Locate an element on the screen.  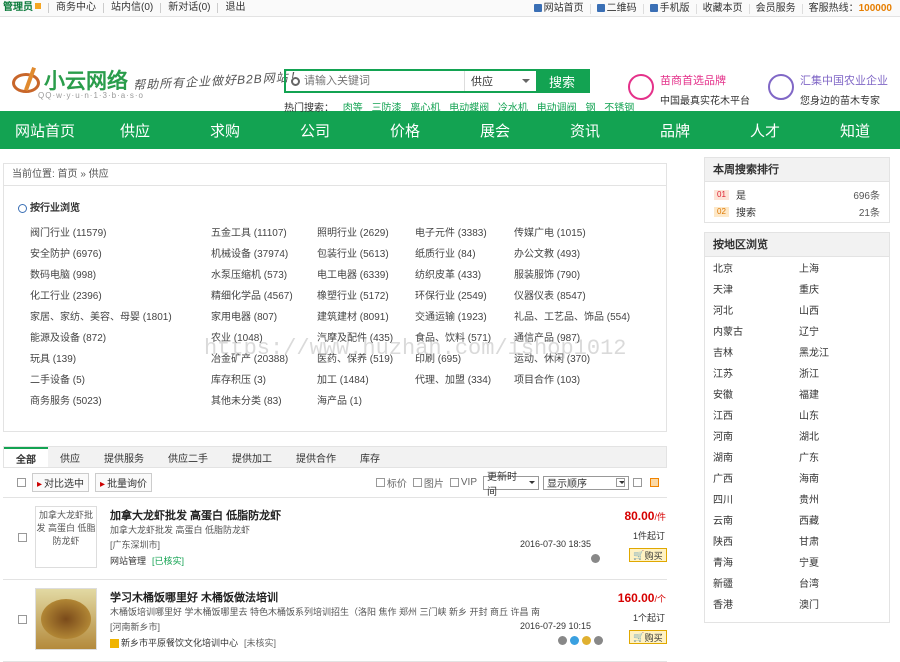
category-link: 电子元件 (3383) is located at coordinates (464, 234).